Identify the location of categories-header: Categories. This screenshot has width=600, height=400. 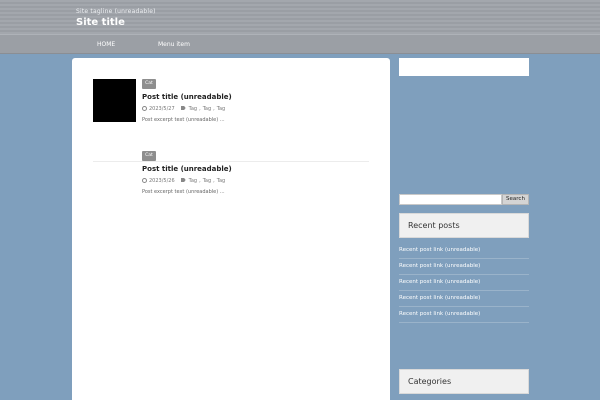
(464, 381).